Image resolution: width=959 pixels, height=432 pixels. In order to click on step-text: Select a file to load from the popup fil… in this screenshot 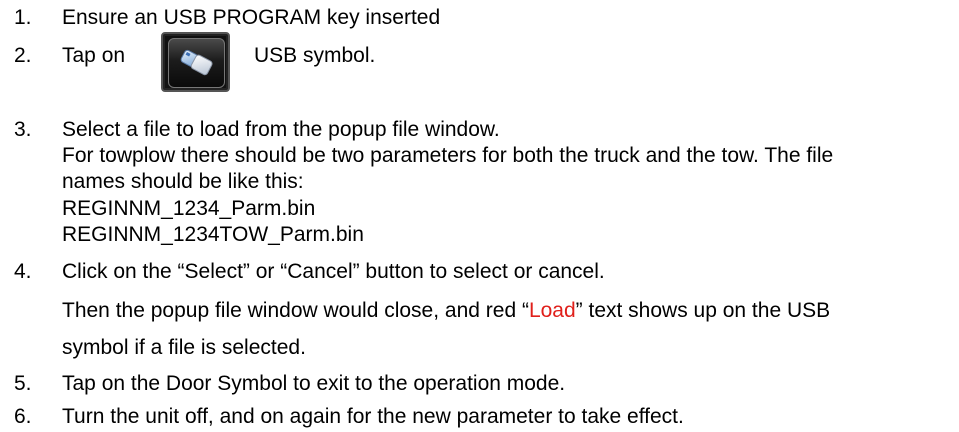, I will do `click(281, 129)`.